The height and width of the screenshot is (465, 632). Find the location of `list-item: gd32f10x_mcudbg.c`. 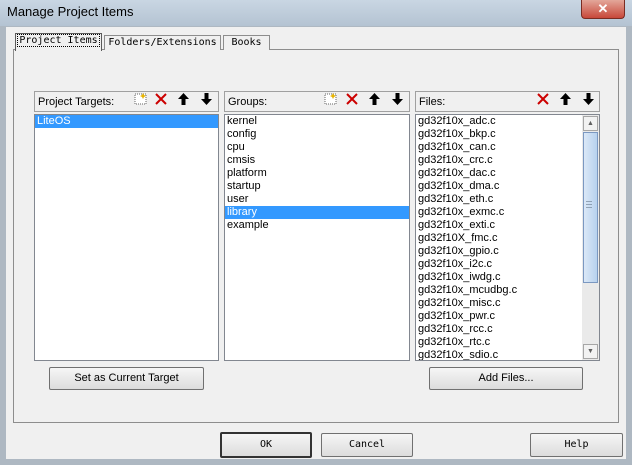

list-item: gd32f10x_mcudbg.c is located at coordinates (507, 290).